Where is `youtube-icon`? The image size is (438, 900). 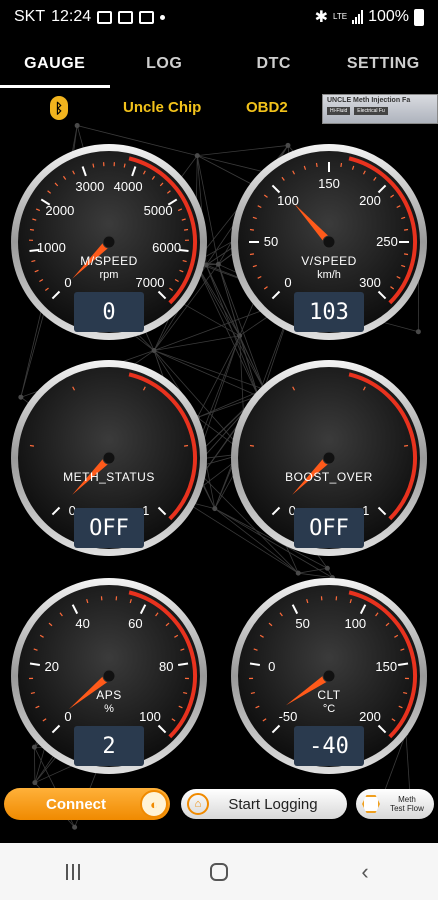
youtube-icon is located at coordinates (147, 17).